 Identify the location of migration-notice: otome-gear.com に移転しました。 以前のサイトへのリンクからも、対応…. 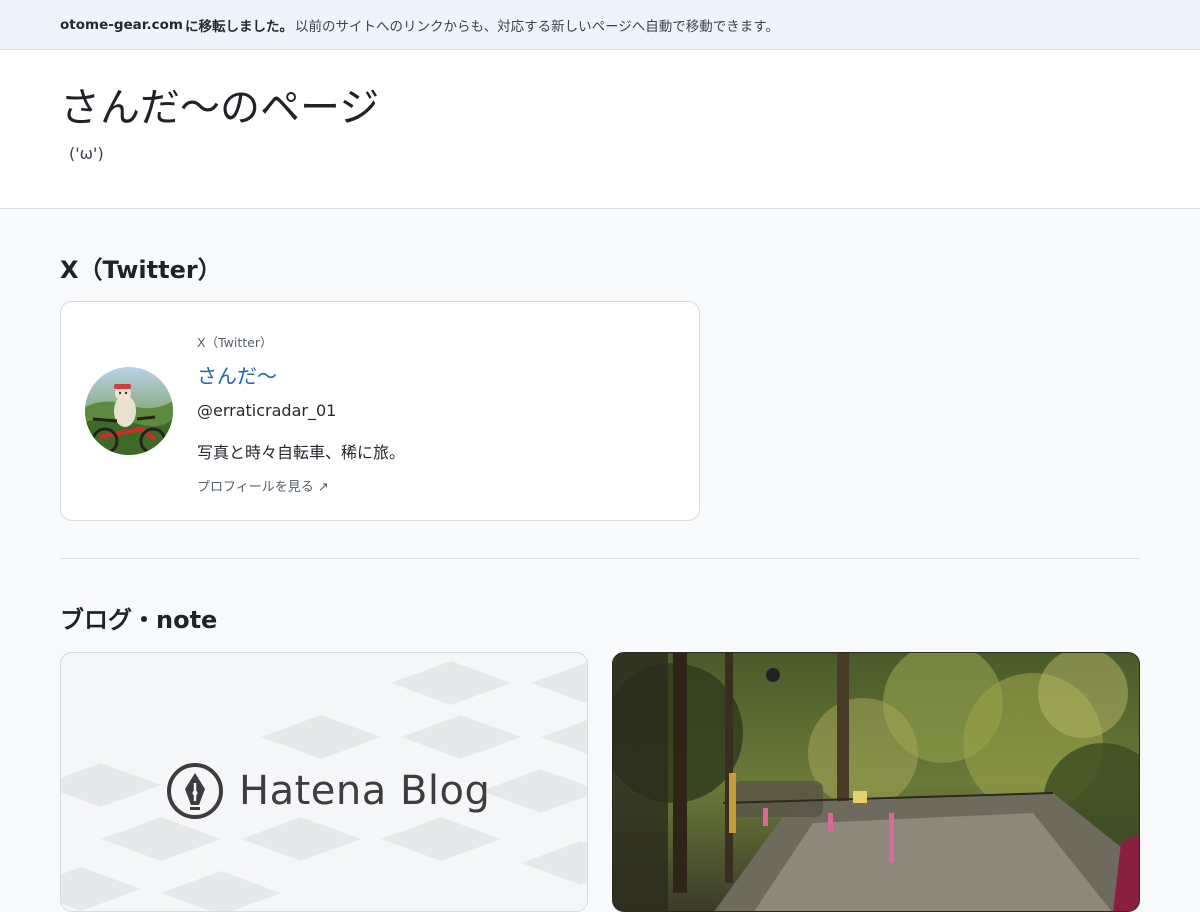
(600, 25).